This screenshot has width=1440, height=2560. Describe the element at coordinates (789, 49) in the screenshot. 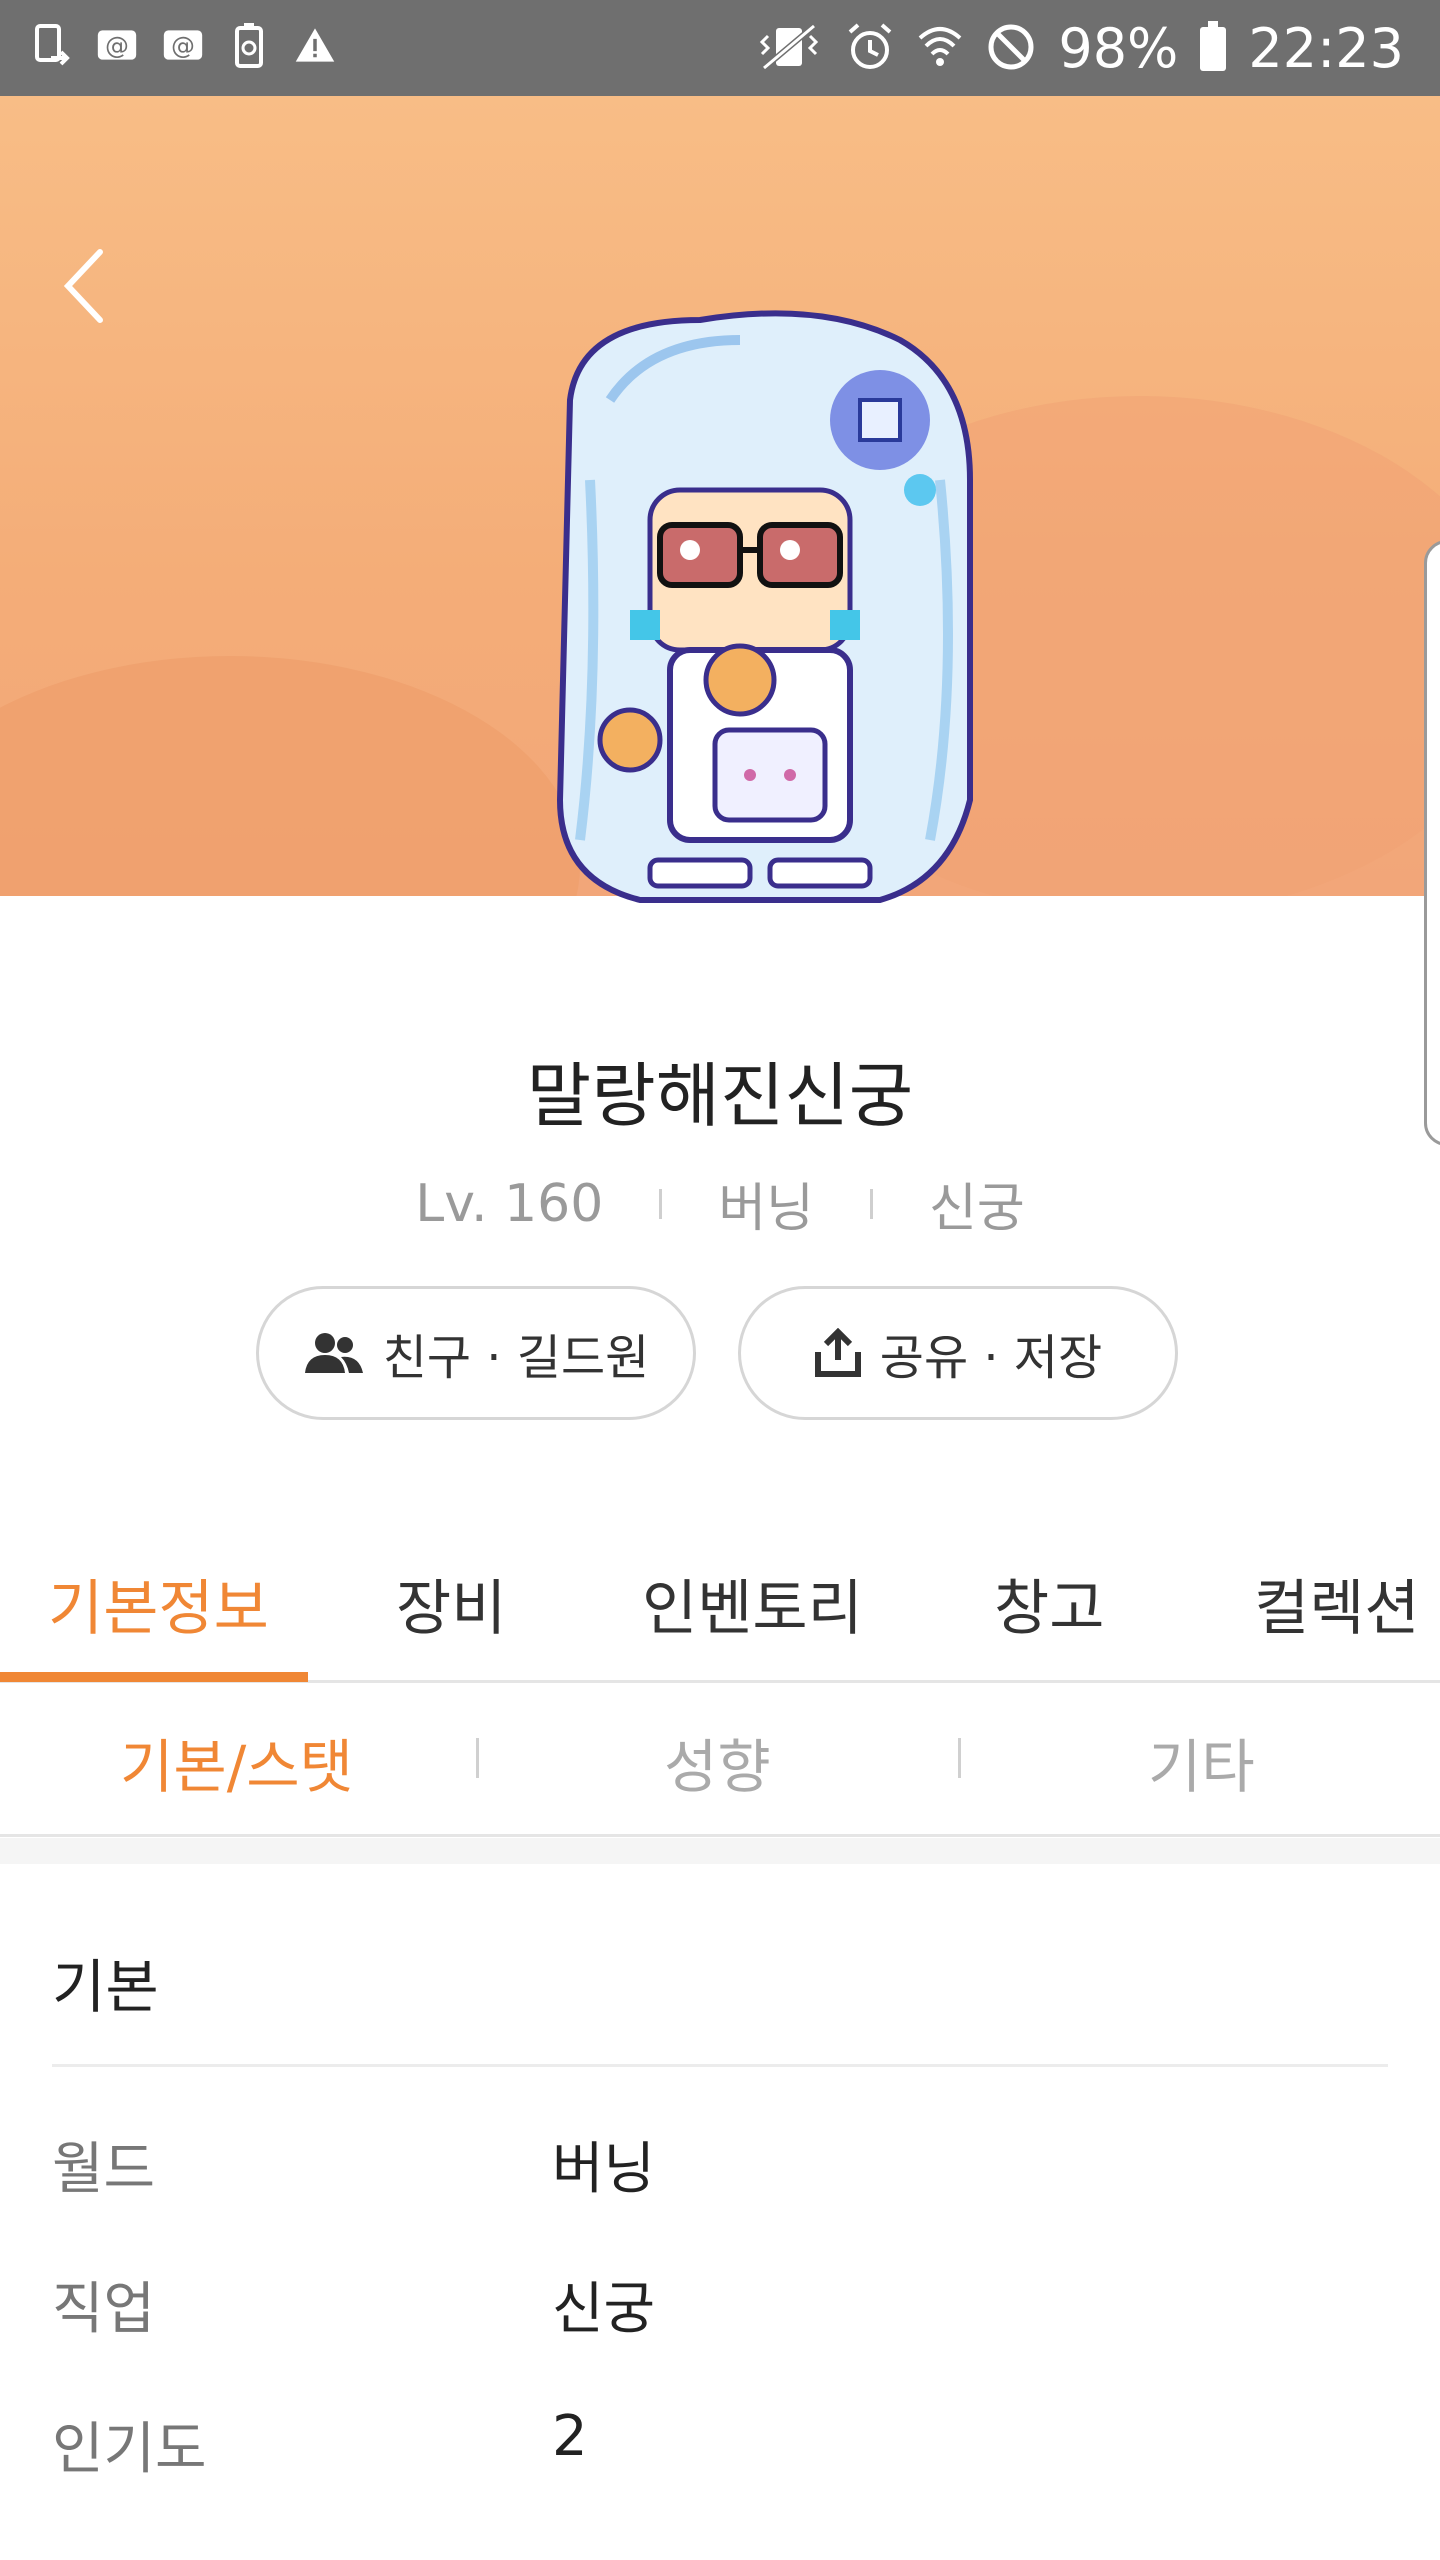

I see `vibrate-icon` at that location.